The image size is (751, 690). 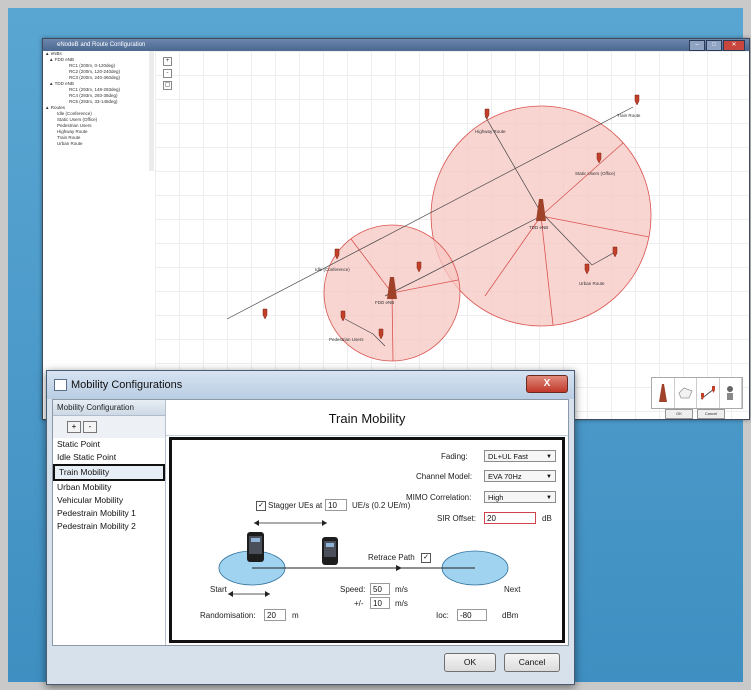 What do you see at coordinates (697, 45) in the screenshot?
I see `minimize-button: –` at bounding box center [697, 45].